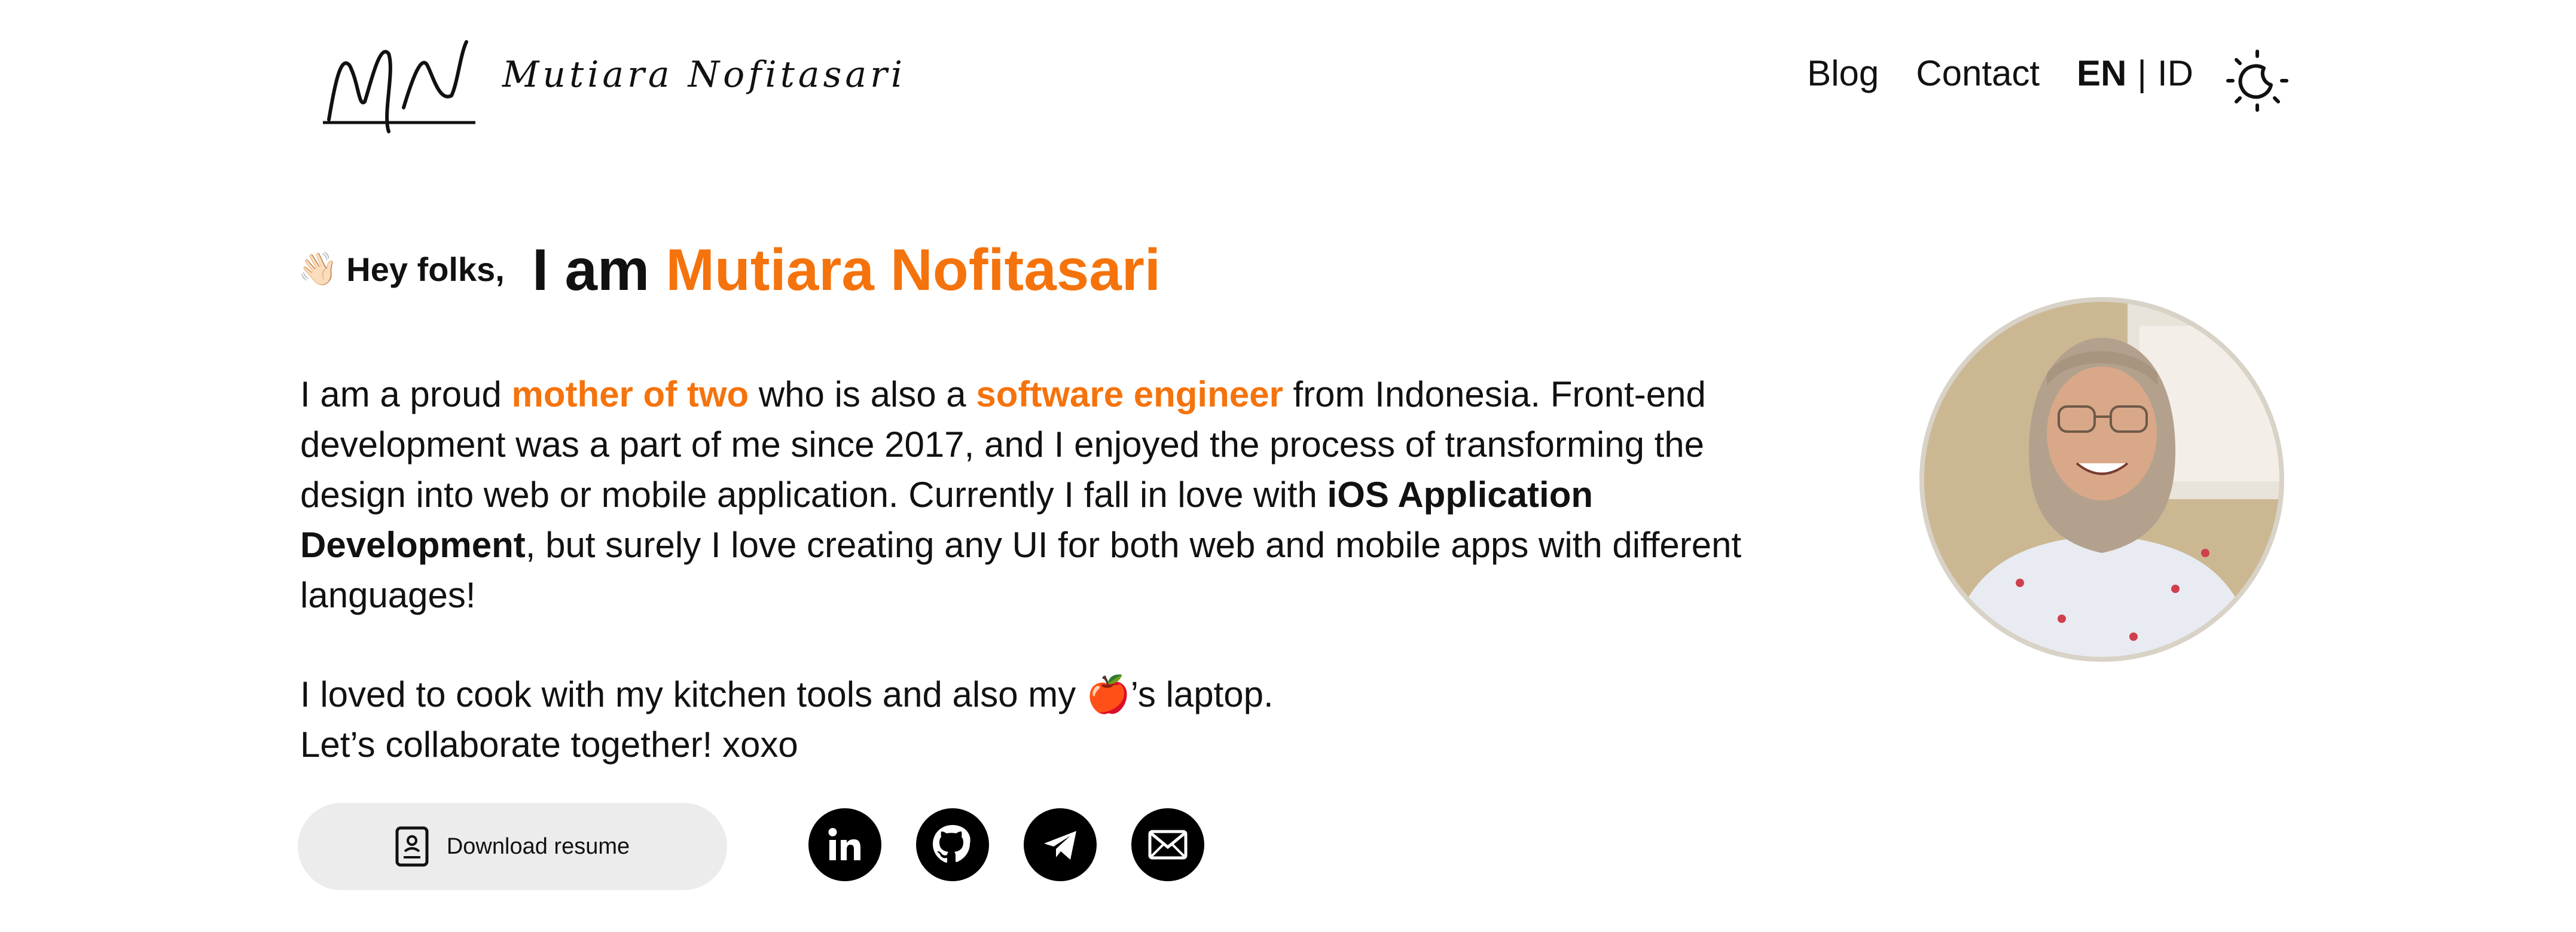 The image size is (2576, 932). I want to click on hero-title-prefix: I am, so click(599, 269).